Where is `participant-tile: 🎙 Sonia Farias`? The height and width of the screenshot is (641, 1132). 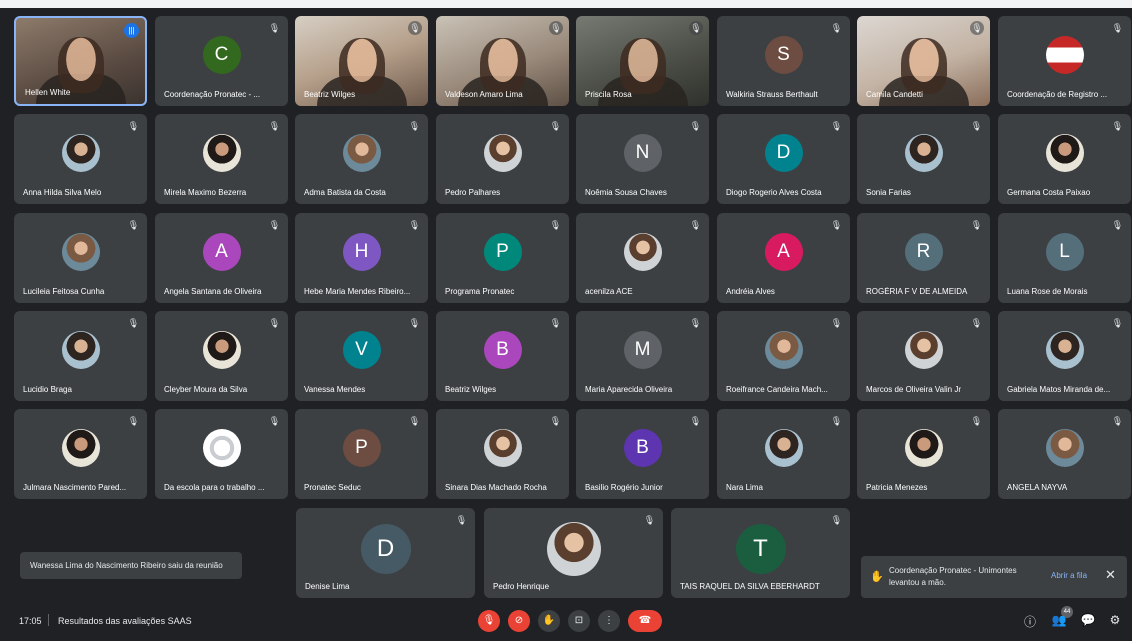
participant-tile: 🎙 Sonia Farias is located at coordinates (923, 159).